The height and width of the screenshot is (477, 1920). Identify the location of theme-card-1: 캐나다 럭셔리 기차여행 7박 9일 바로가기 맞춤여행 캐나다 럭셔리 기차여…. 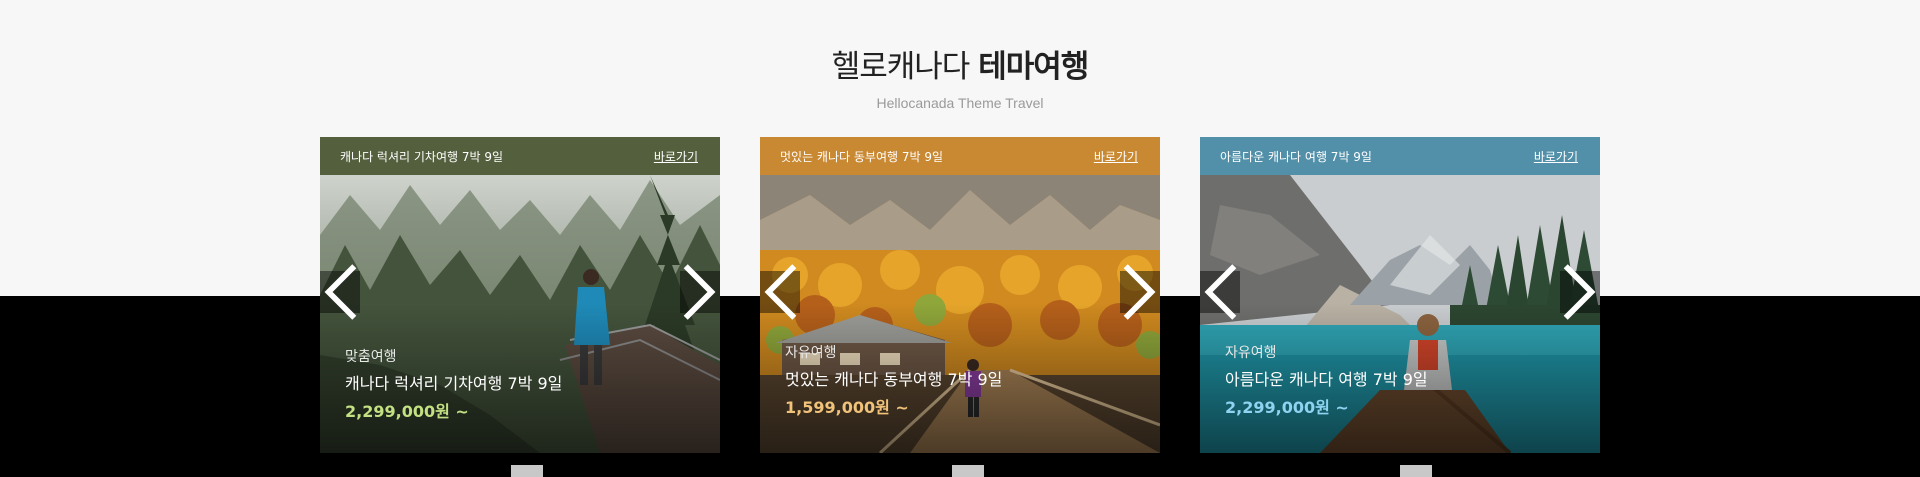
(520, 295).